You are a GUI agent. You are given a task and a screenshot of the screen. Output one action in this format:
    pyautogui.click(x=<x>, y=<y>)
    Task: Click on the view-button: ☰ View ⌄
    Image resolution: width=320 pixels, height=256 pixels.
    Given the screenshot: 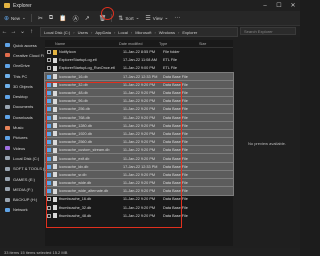 What is the action you would take?
    pyautogui.click(x=156, y=18)
    